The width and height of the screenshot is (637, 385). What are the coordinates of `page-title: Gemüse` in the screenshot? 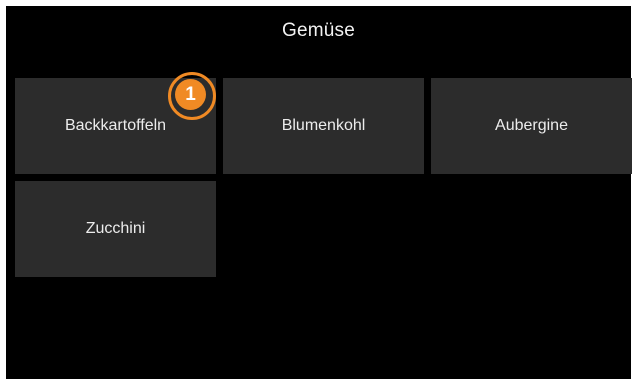 It's located at (318, 30).